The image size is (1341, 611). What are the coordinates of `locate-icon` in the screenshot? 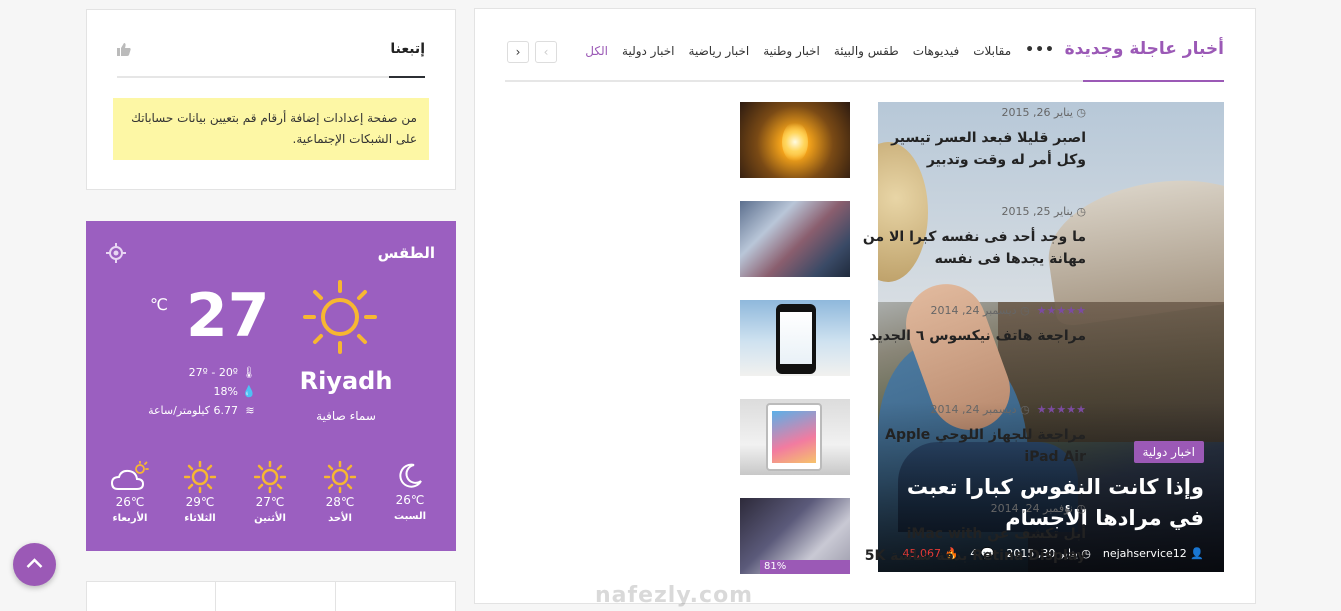 It's located at (116, 253).